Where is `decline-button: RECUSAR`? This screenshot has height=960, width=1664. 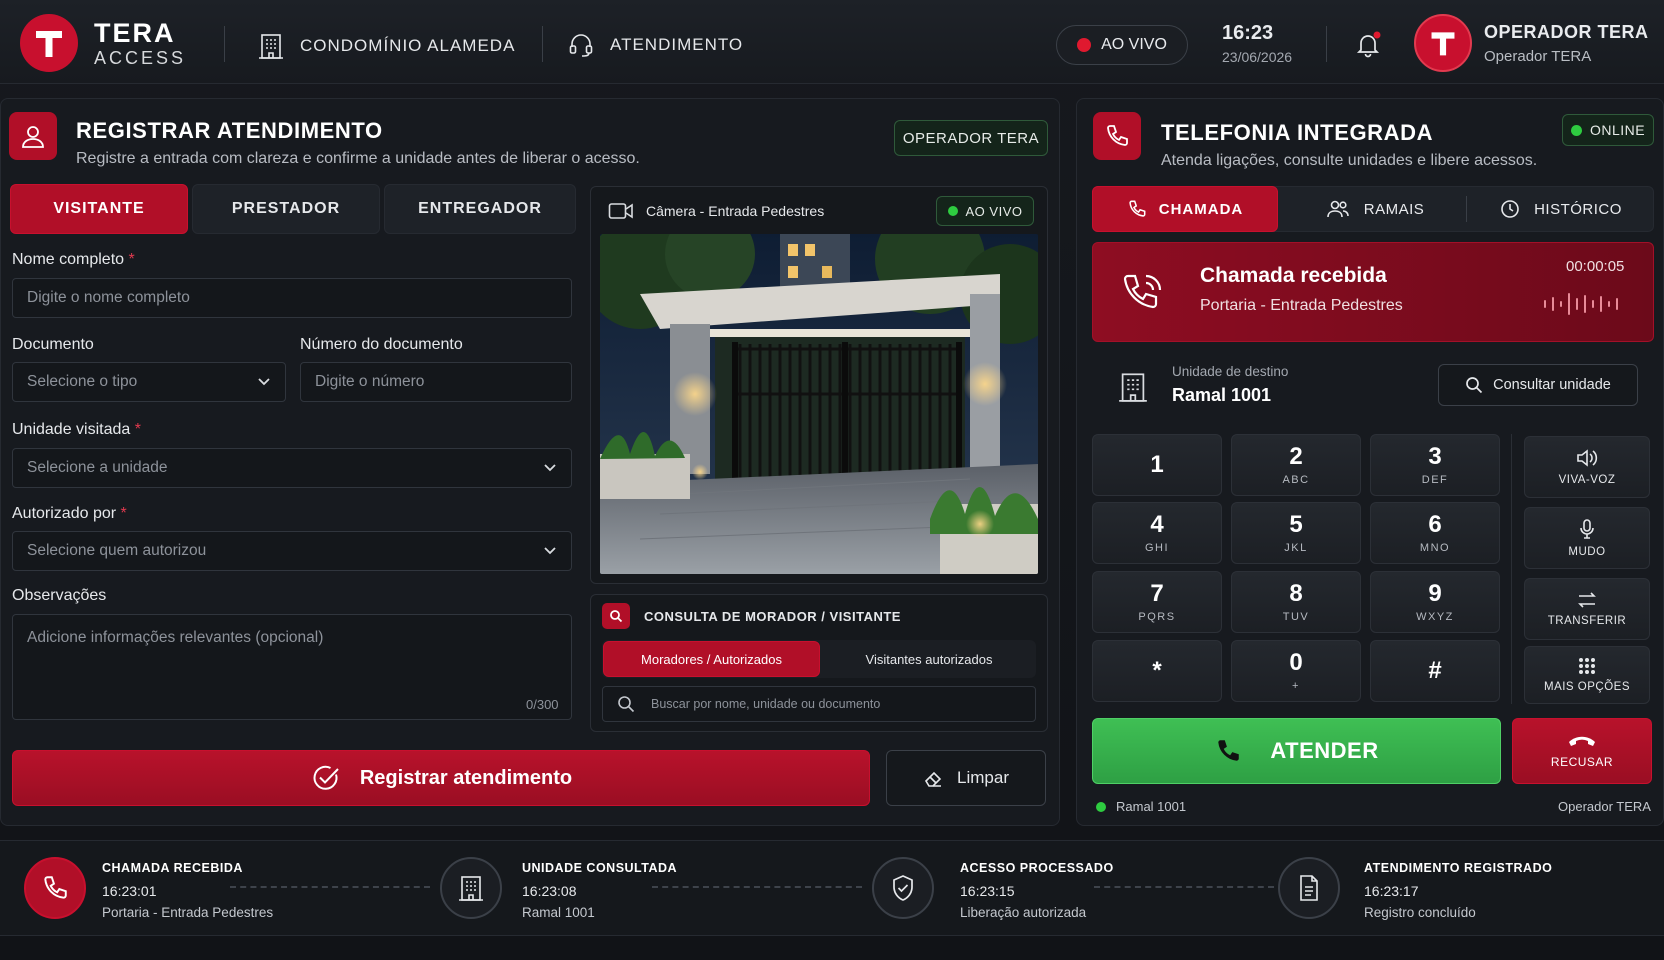 decline-button: RECUSAR is located at coordinates (1582, 751).